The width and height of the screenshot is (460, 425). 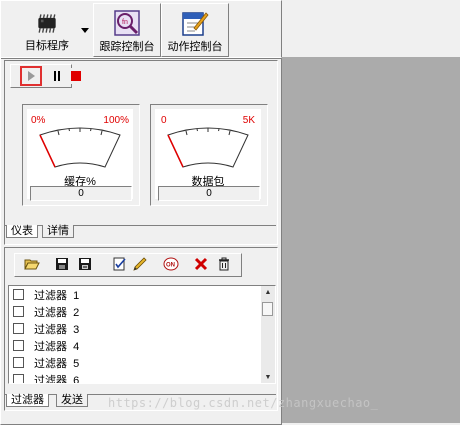 What do you see at coordinates (57, 329) in the screenshot?
I see `filter-label-3: 过滤器 3` at bounding box center [57, 329].